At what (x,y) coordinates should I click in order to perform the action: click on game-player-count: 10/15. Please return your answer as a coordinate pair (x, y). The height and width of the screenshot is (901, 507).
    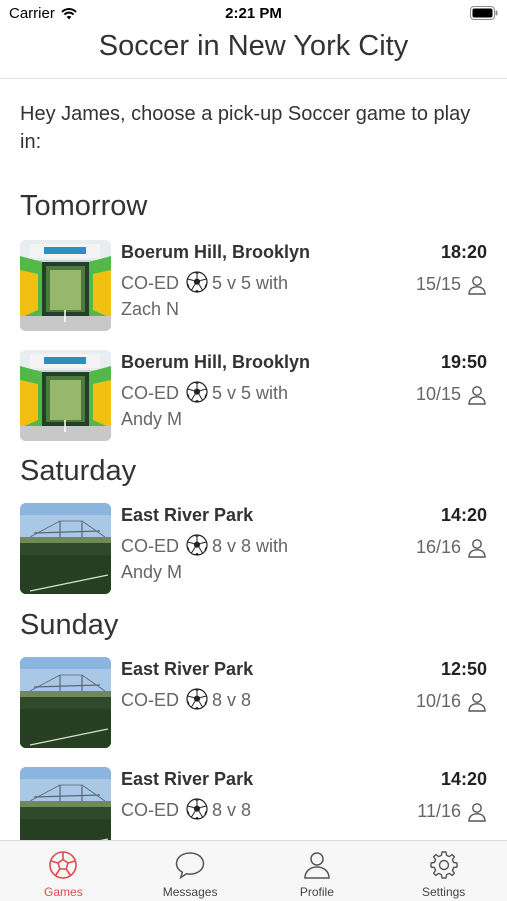
    Looking at the image, I should click on (451, 394).